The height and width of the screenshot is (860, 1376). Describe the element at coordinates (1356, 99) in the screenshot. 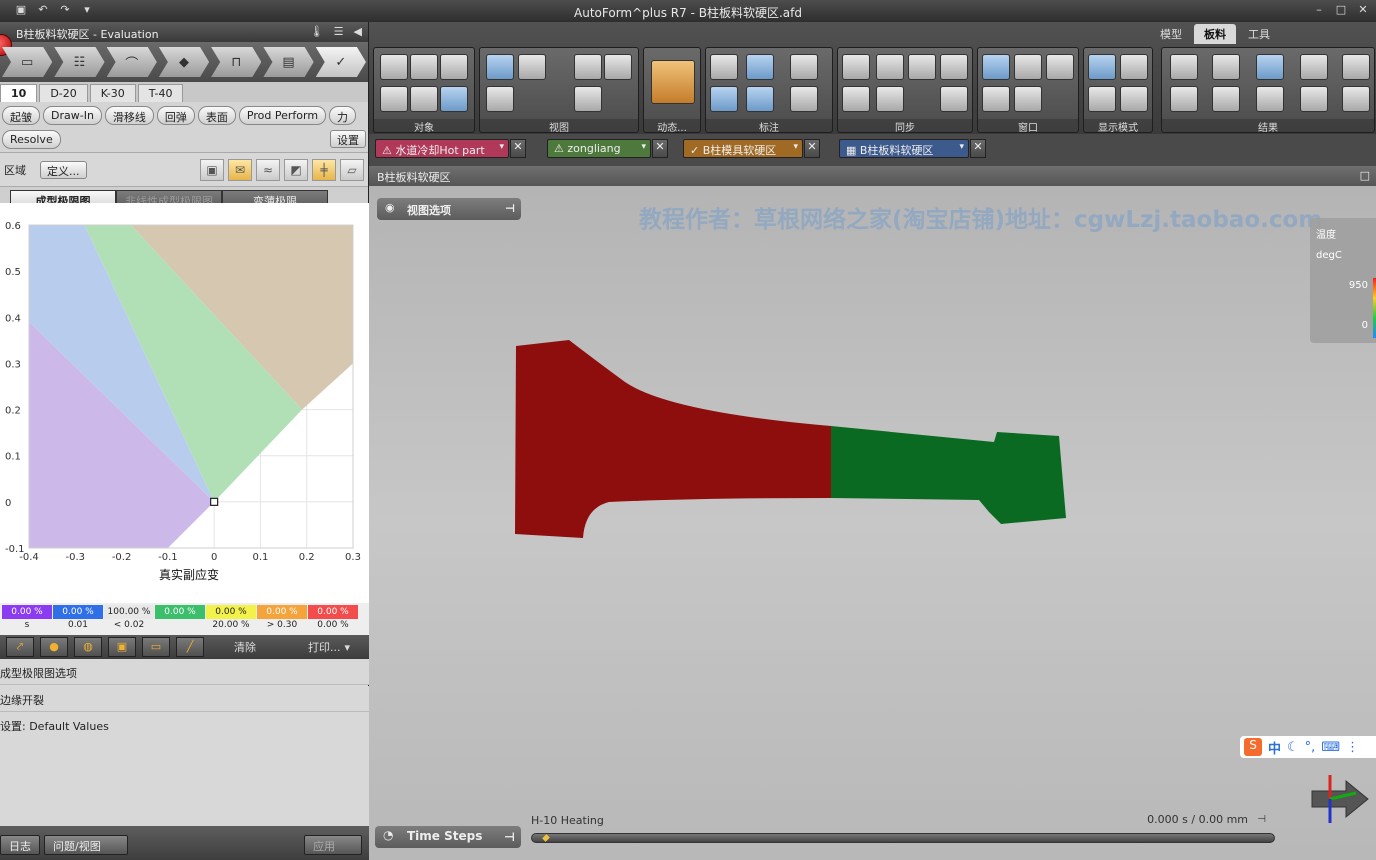

I see `result-wave-icon` at that location.